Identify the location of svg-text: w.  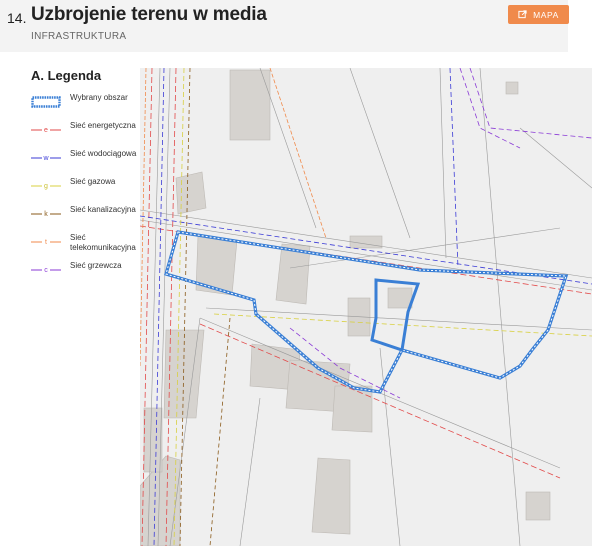
(45, 158).